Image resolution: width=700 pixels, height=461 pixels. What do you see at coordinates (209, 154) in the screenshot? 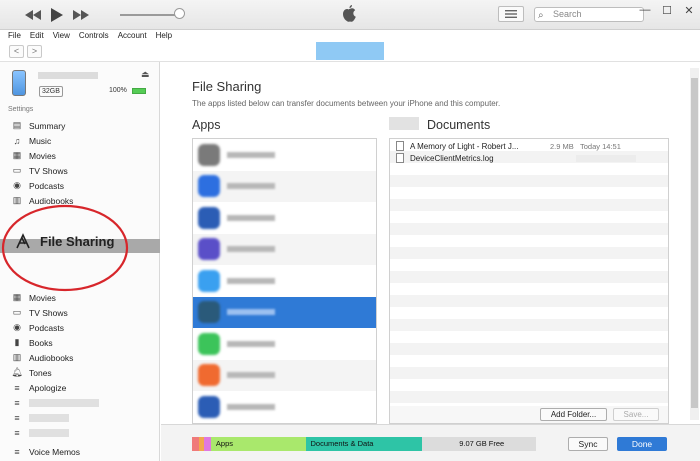
I see `documents-app-icon` at bounding box center [209, 154].